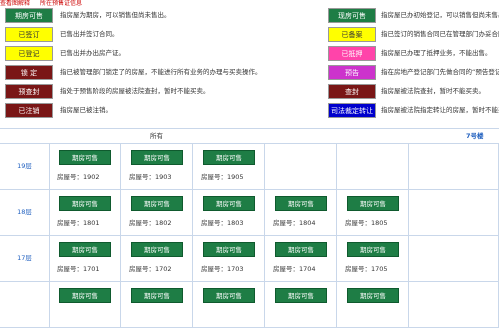 This screenshot has width=499, height=328. I want to click on status-description: 指在房地产登记部门先做合同的“预告登记”。, so click(440, 72).